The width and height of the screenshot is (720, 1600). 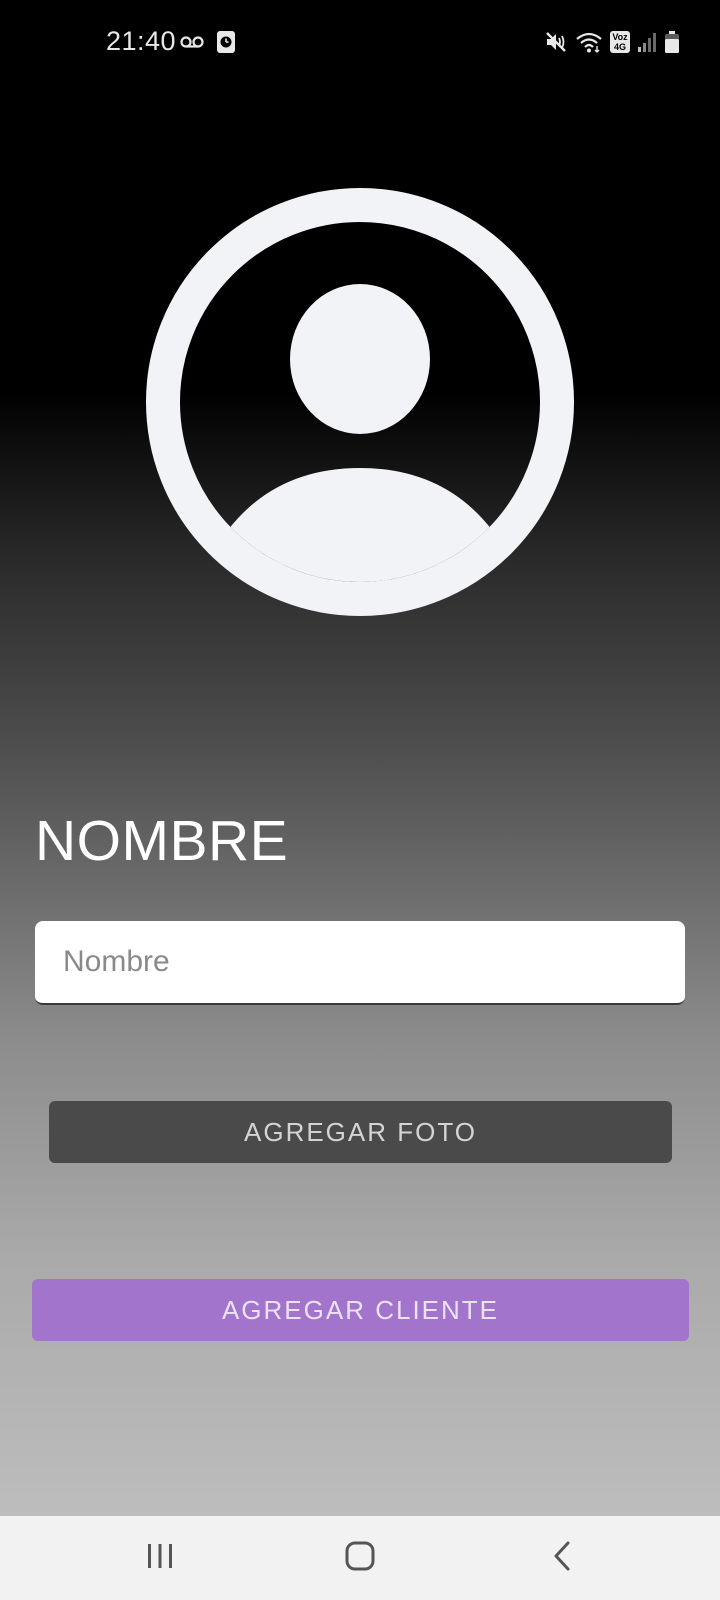 I want to click on home-icon, so click(x=360, y=1558).